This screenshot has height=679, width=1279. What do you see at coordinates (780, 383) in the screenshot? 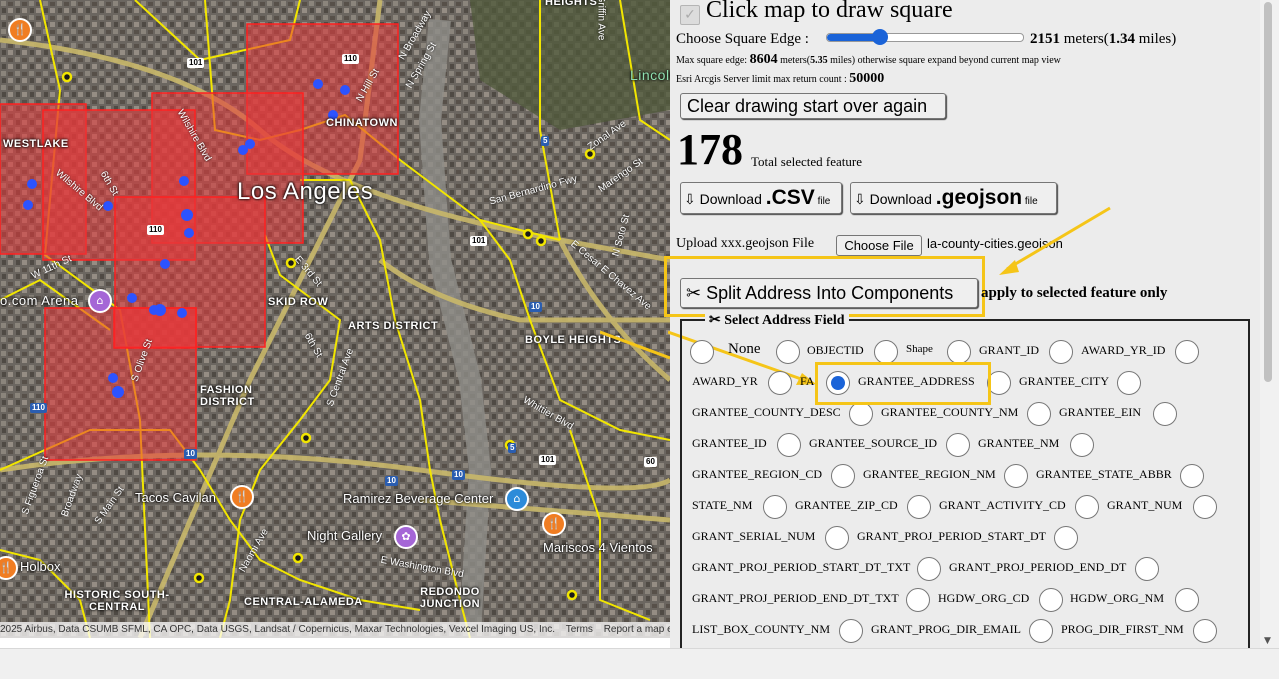
I see `radio-fa` at bounding box center [780, 383].